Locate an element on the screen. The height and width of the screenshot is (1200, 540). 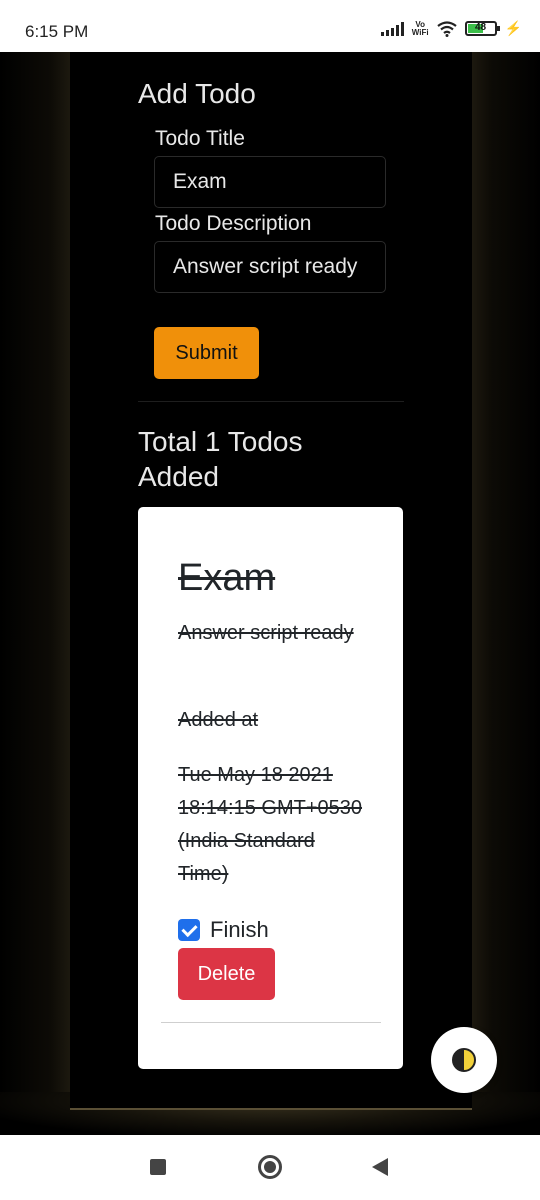
battery-level: 48 is located at coordinates (481, 27).